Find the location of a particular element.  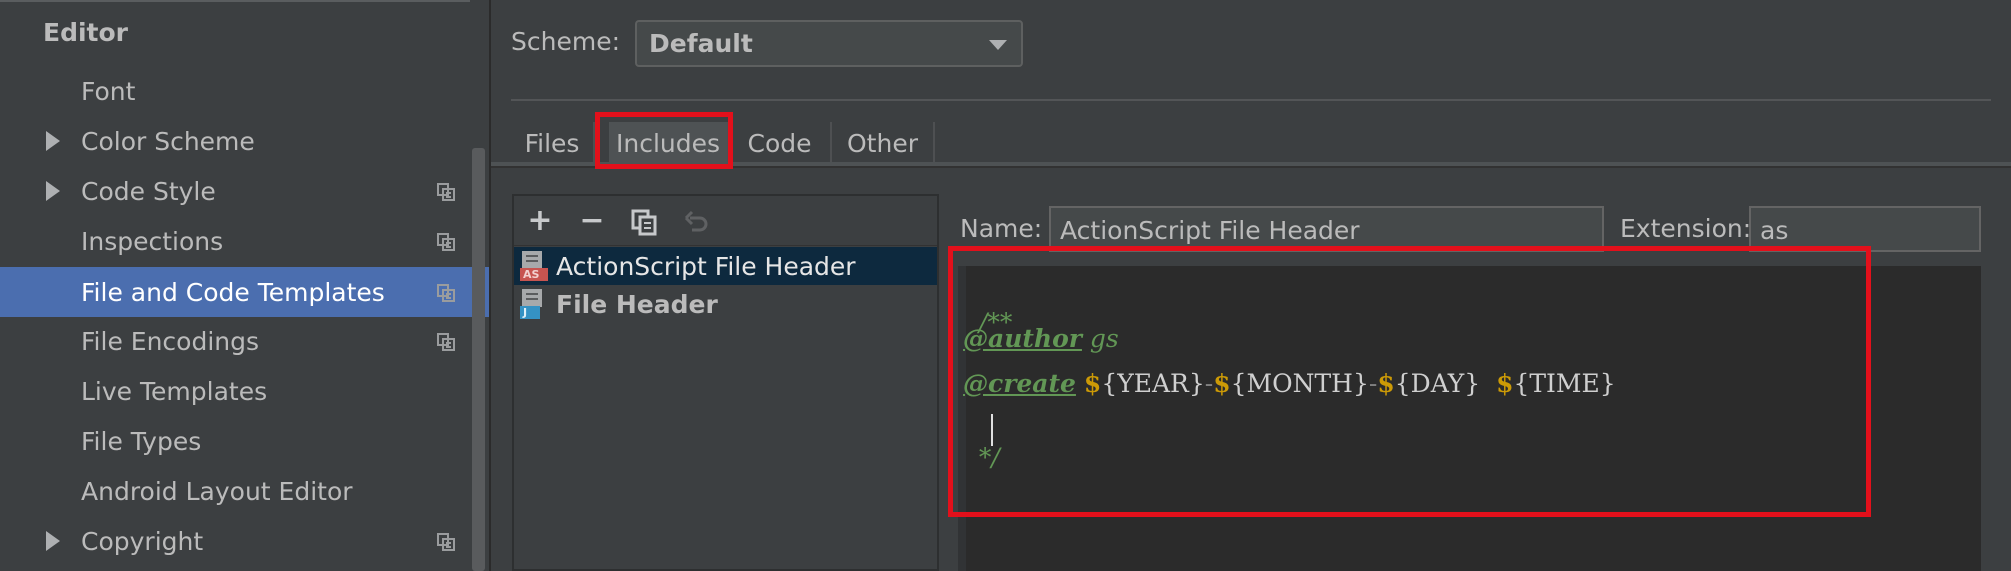

copy-template-button is located at coordinates (644, 222).